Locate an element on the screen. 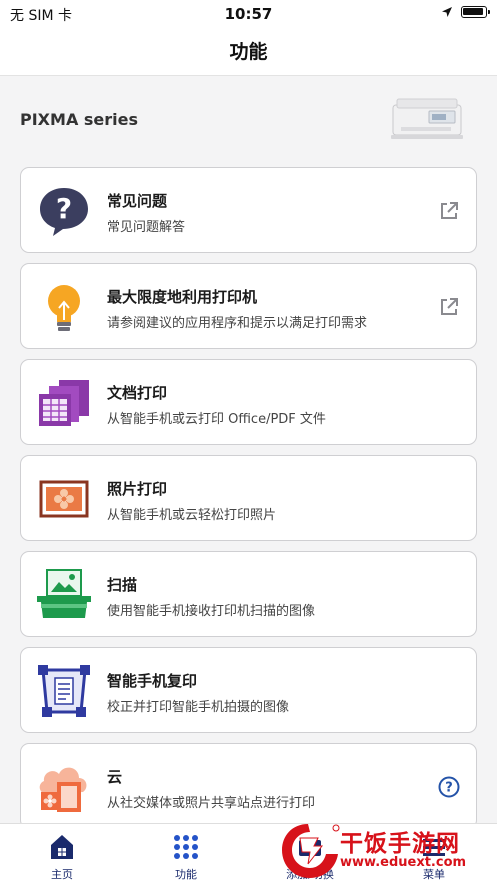 This screenshot has width=497, height=883. status-bar: 无 SIM 卡 10:57 is located at coordinates (248, 13).